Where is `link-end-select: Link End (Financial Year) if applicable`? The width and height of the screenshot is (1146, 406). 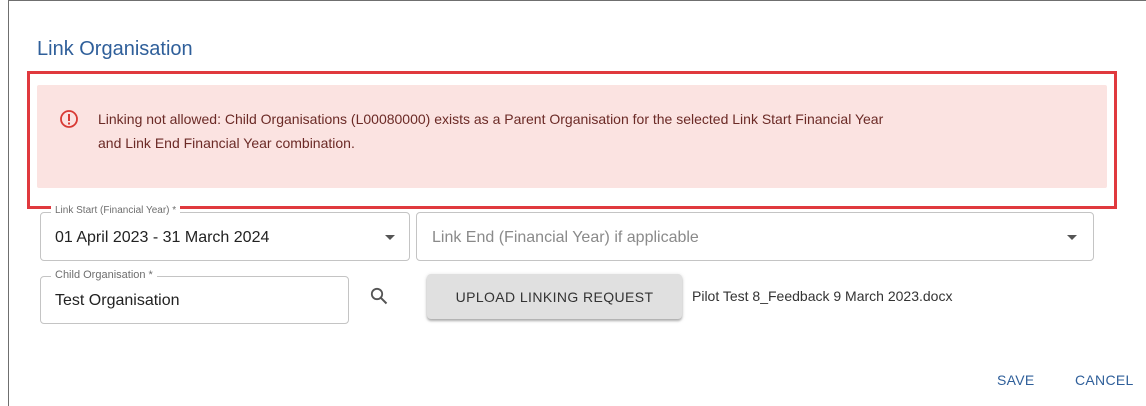 link-end-select: Link End (Financial Year) if applicable is located at coordinates (755, 236).